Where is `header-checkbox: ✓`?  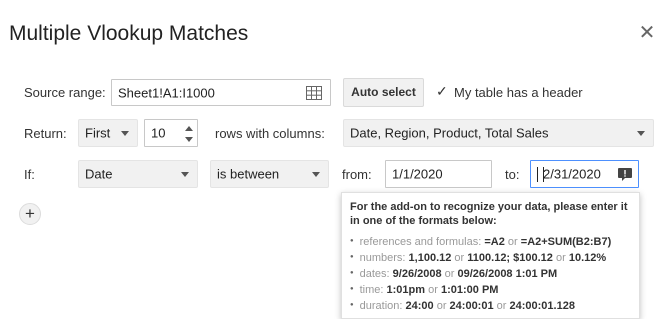
header-checkbox: ✓ is located at coordinates (442, 91).